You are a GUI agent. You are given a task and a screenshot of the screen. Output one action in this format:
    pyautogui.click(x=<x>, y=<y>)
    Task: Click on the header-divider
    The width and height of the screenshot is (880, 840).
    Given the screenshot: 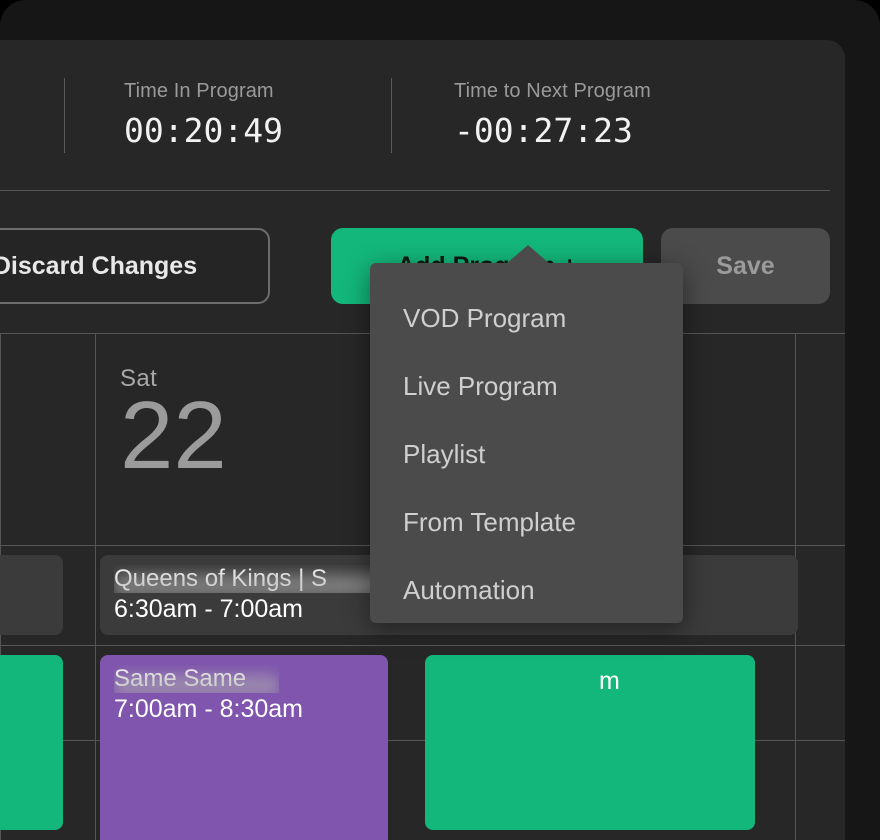 What is the action you would take?
    pyautogui.click(x=415, y=190)
    